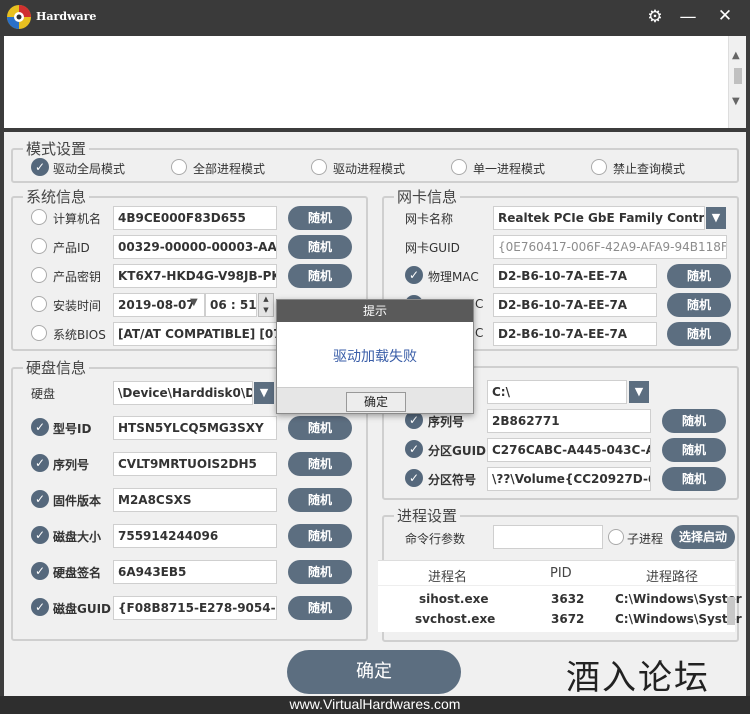  I want to click on firmware-field: M2A8CSXS, so click(195, 500).